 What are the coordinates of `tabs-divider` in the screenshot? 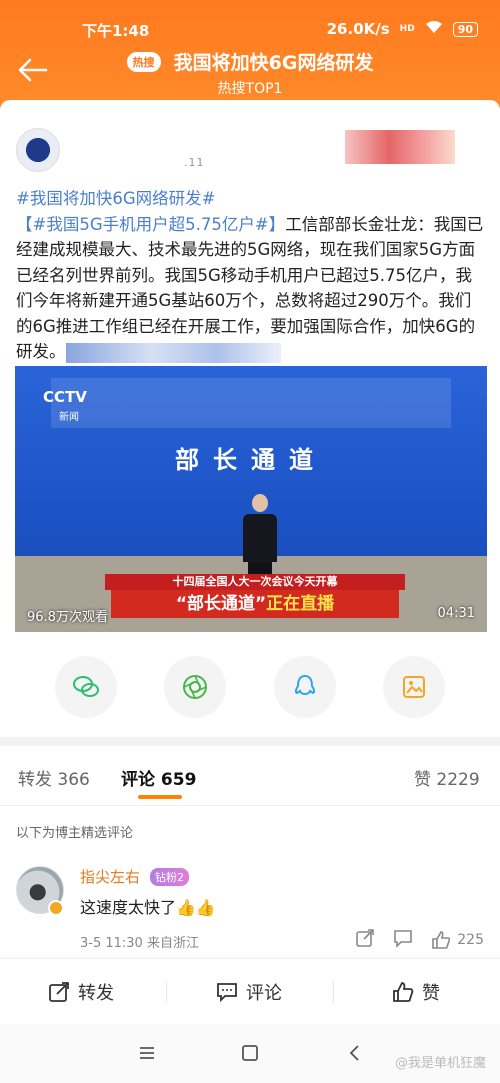 It's located at (250, 805).